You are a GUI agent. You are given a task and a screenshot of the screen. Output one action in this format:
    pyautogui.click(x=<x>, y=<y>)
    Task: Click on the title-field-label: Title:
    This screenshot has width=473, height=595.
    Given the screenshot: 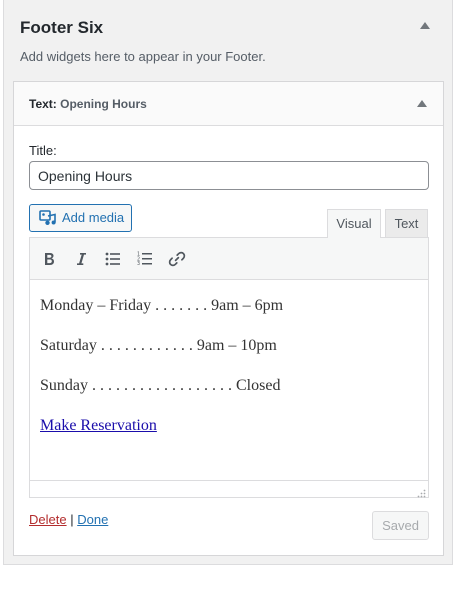 What is the action you would take?
    pyautogui.click(x=43, y=150)
    